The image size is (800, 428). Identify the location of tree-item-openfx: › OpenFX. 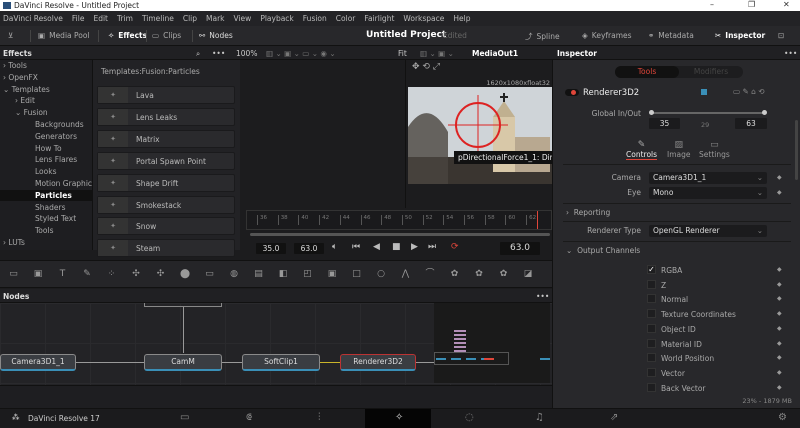
(46, 77).